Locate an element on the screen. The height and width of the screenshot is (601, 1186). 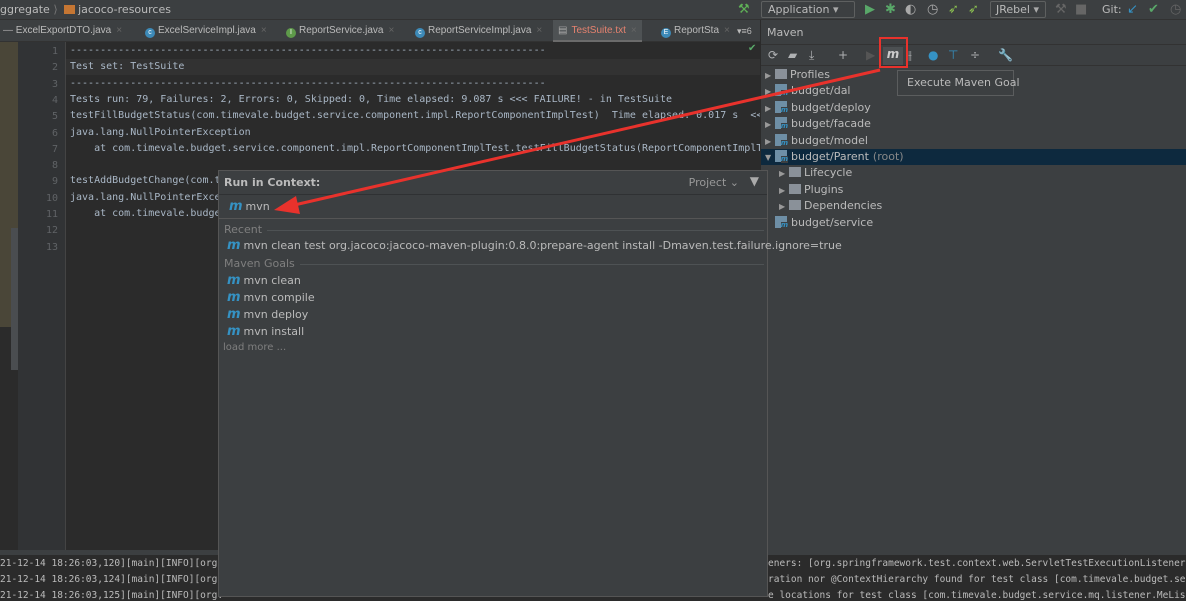
arrow-line is located at coordinates (585, 138).